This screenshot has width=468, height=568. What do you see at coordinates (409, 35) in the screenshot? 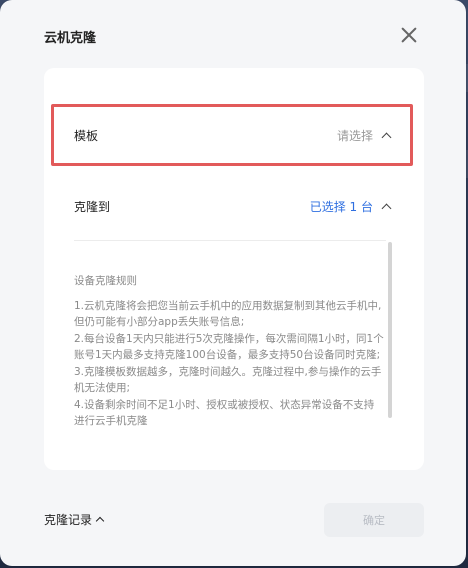
I see `close-icon` at bounding box center [409, 35].